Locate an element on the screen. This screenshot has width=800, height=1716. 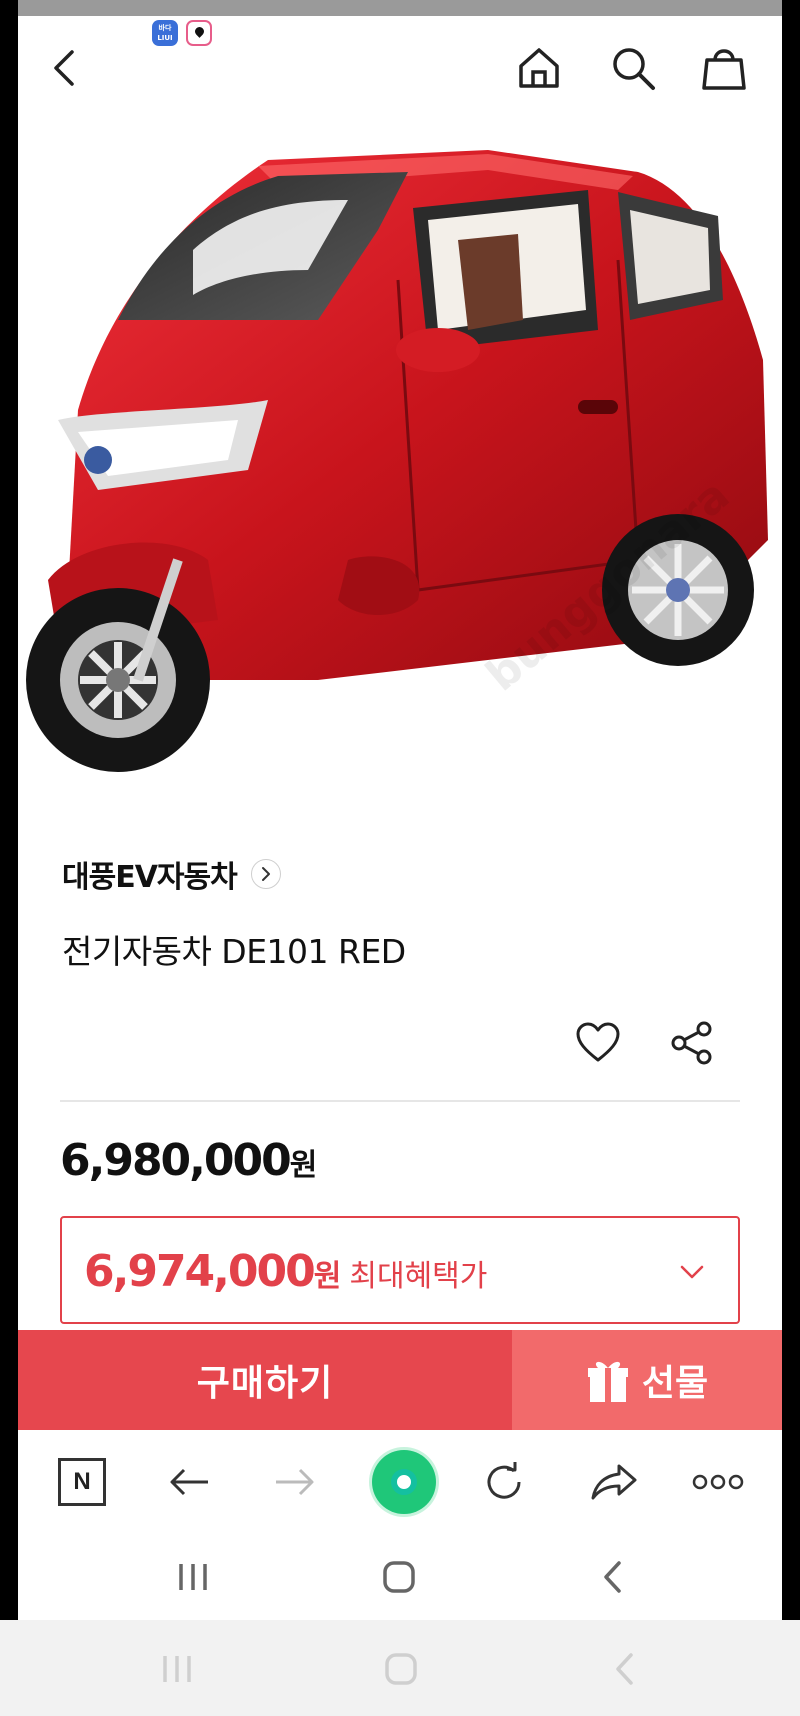
search-button is located at coordinates (633, 68).